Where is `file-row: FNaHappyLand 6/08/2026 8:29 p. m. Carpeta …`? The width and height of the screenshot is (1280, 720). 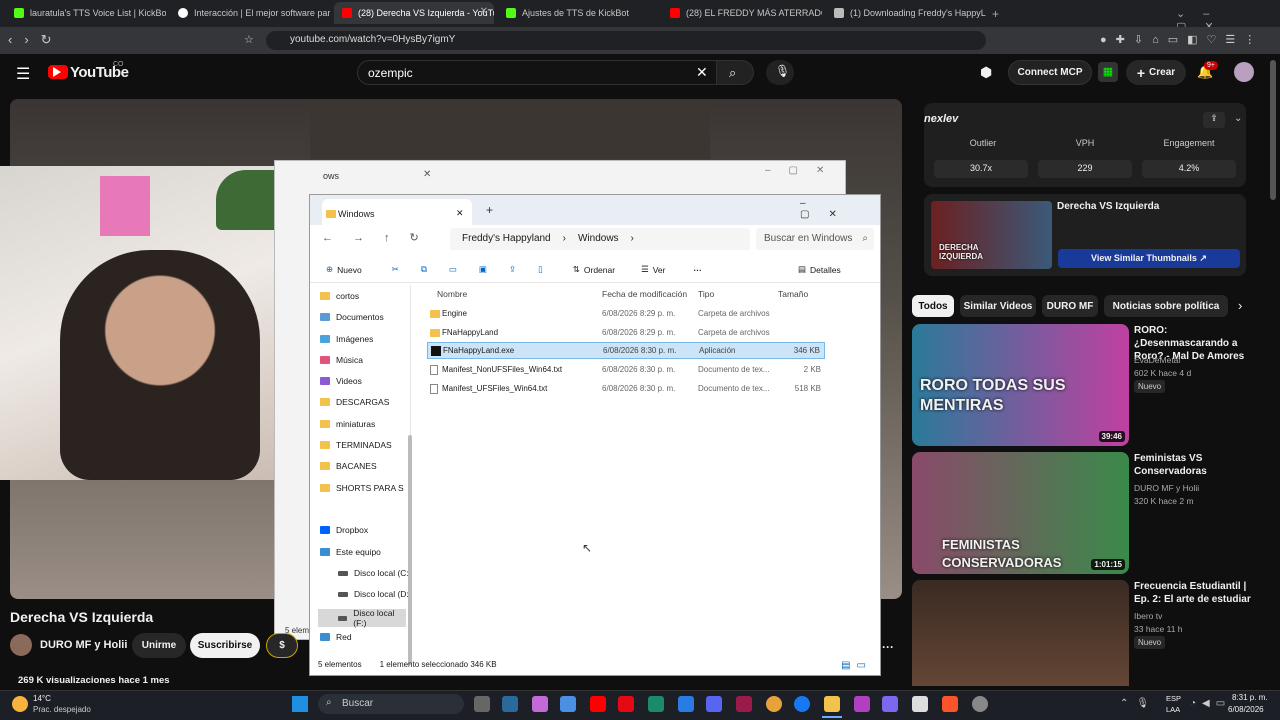
file-row: FNaHappyLand 6/08/2026 8:29 p. m. Carpeta … is located at coordinates (626, 332).